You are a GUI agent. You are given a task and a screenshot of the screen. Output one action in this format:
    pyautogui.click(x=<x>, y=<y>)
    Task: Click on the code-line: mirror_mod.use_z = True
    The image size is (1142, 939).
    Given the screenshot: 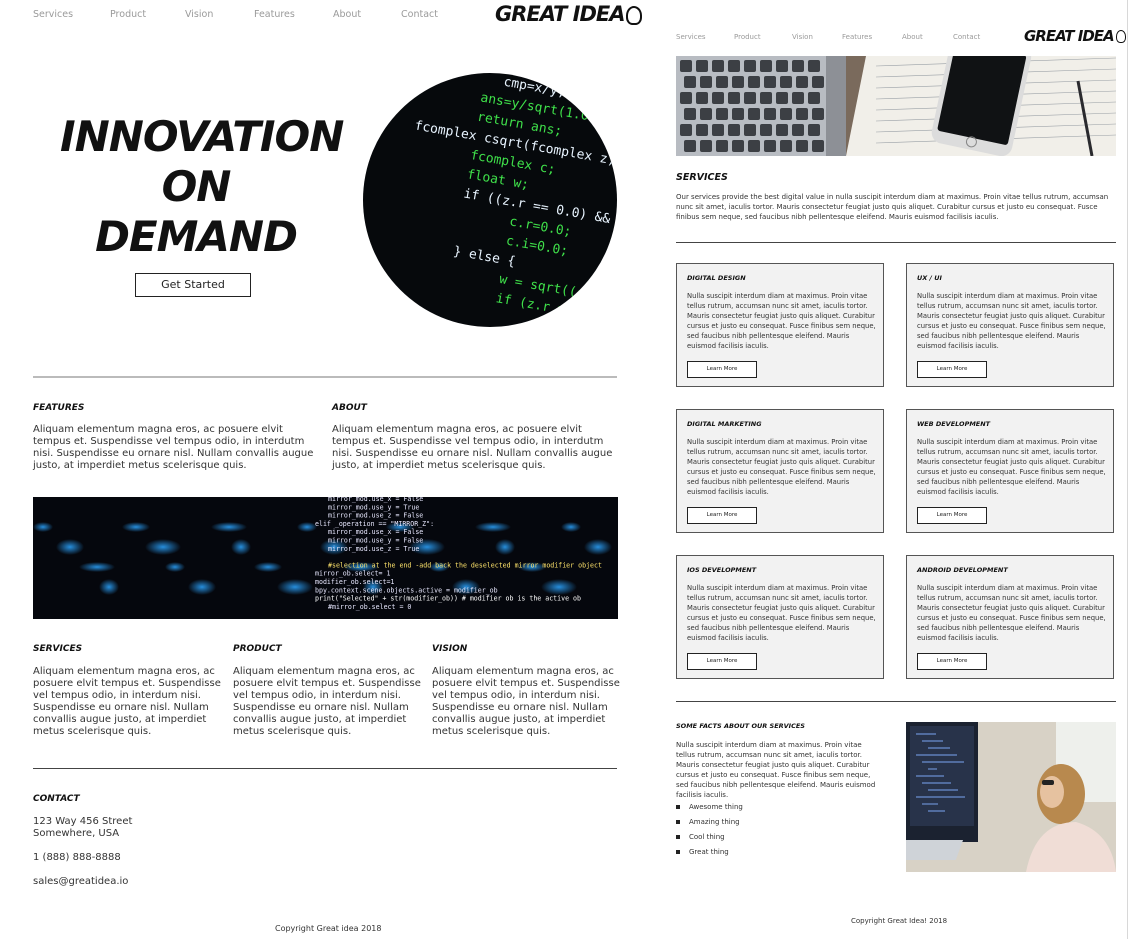 What is the action you would take?
    pyautogui.click(x=373, y=549)
    